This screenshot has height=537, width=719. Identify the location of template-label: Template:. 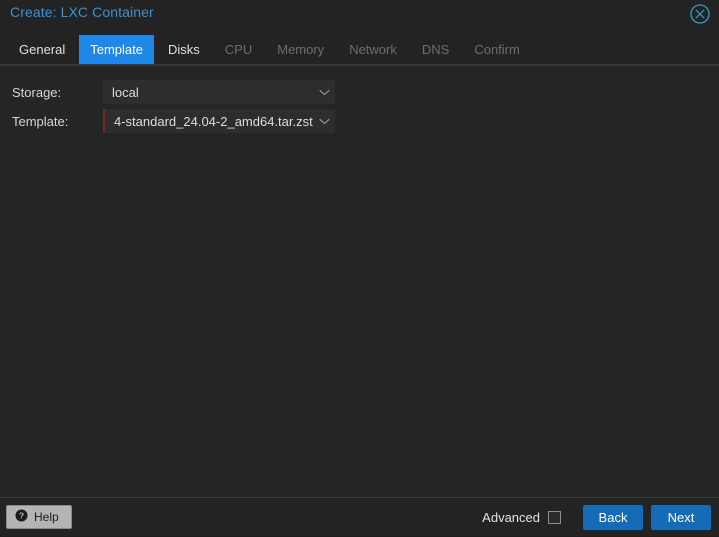
(40, 121).